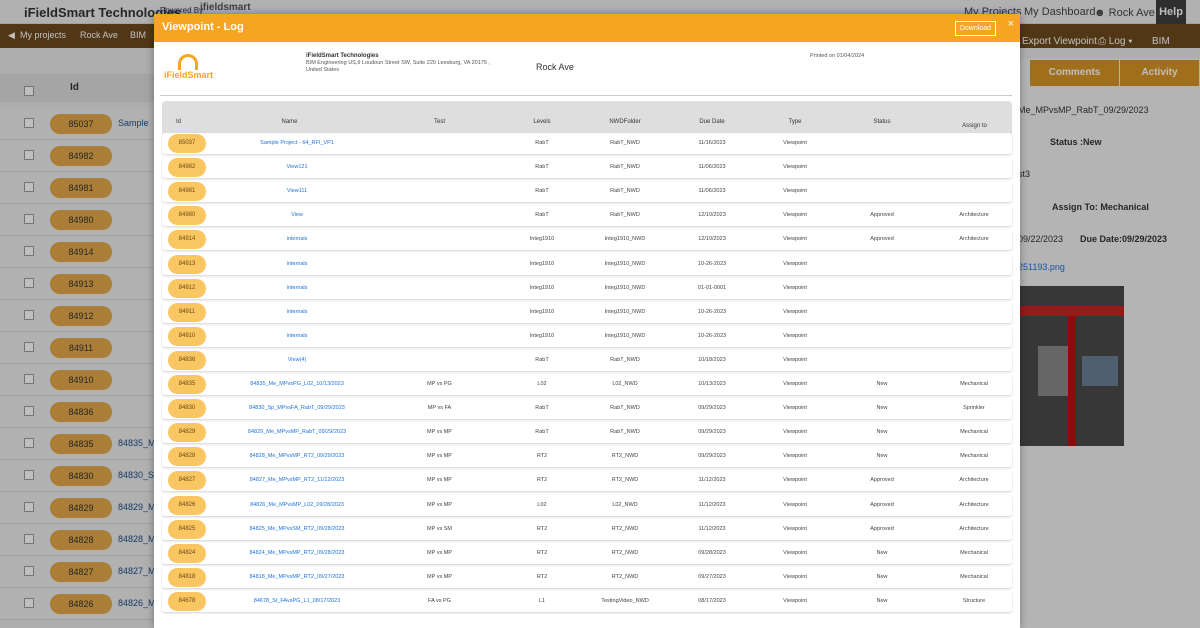  Describe the element at coordinates (882, 408) in the screenshot. I see `cell-status: New` at that location.